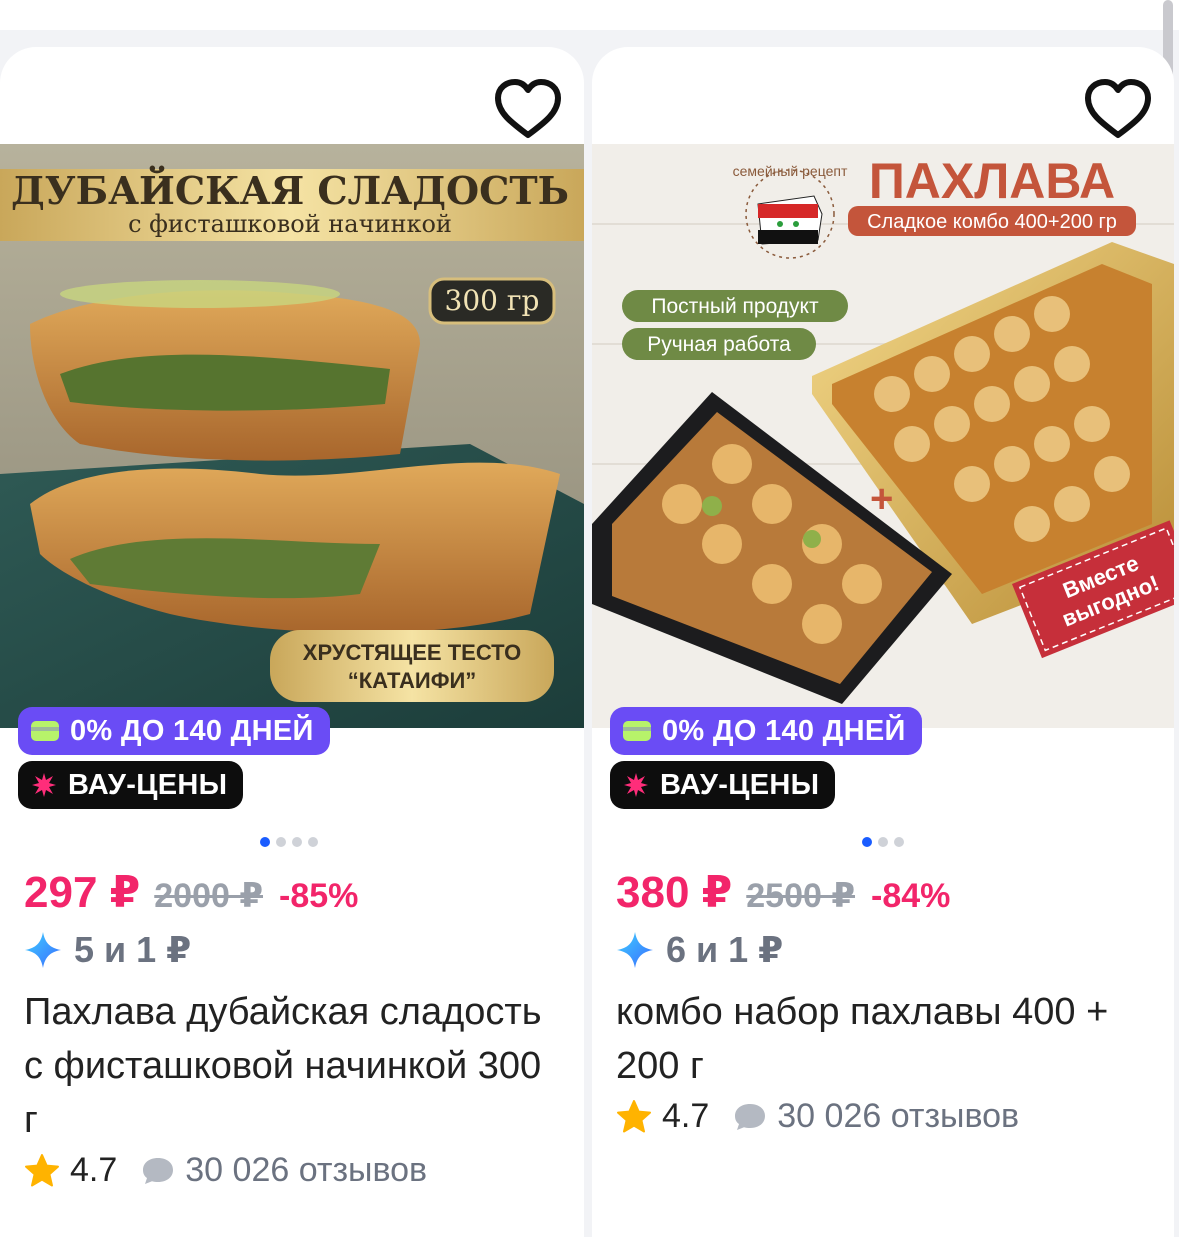 The image size is (1179, 1237). Describe the element at coordinates (492, 300) in the screenshot. I see `image-weight: 300 гр` at that location.